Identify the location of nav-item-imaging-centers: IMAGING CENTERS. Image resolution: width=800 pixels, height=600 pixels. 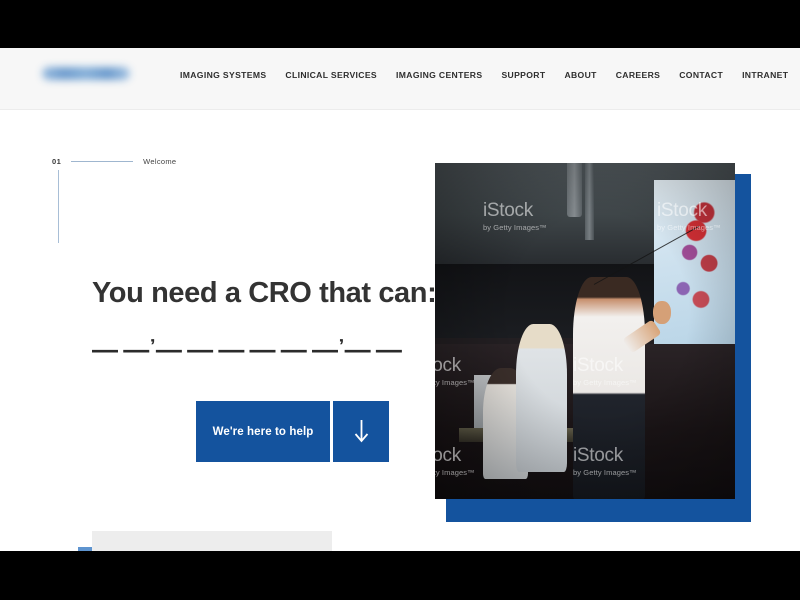
(439, 75).